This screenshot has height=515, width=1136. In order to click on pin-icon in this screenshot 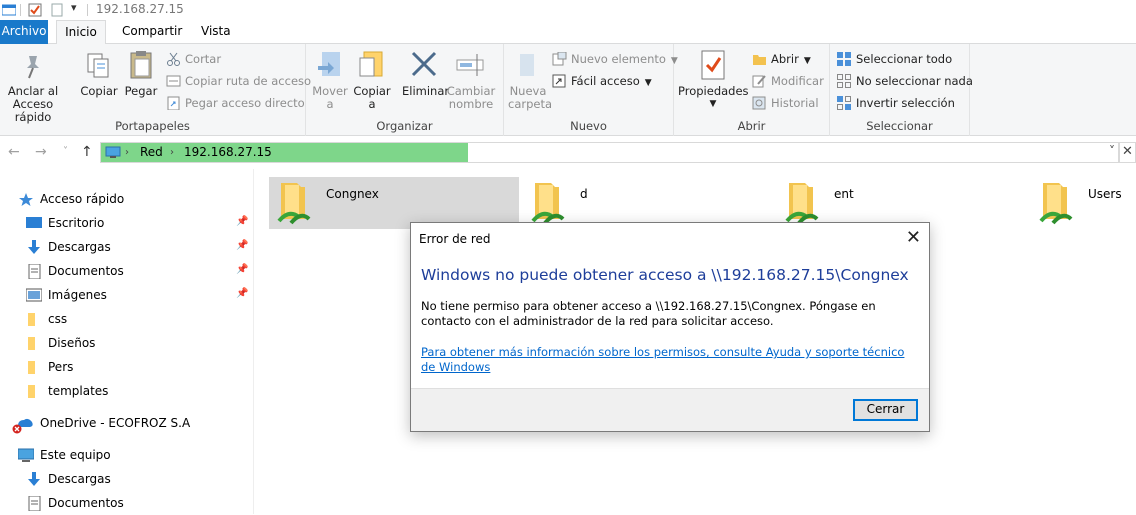, I will do `click(33, 65)`.